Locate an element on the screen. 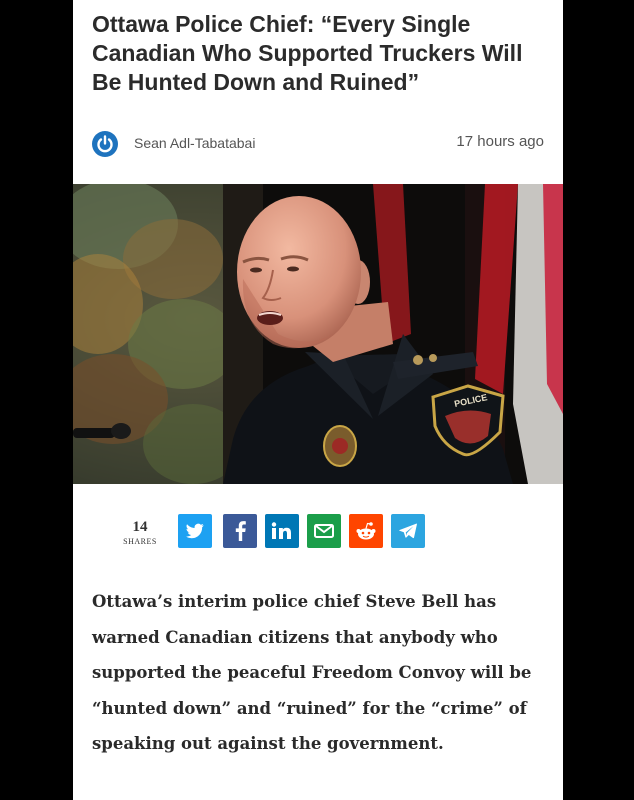 Image resolution: width=634 pixels, height=800 pixels. share-count-number: 14 is located at coordinates (140, 527).